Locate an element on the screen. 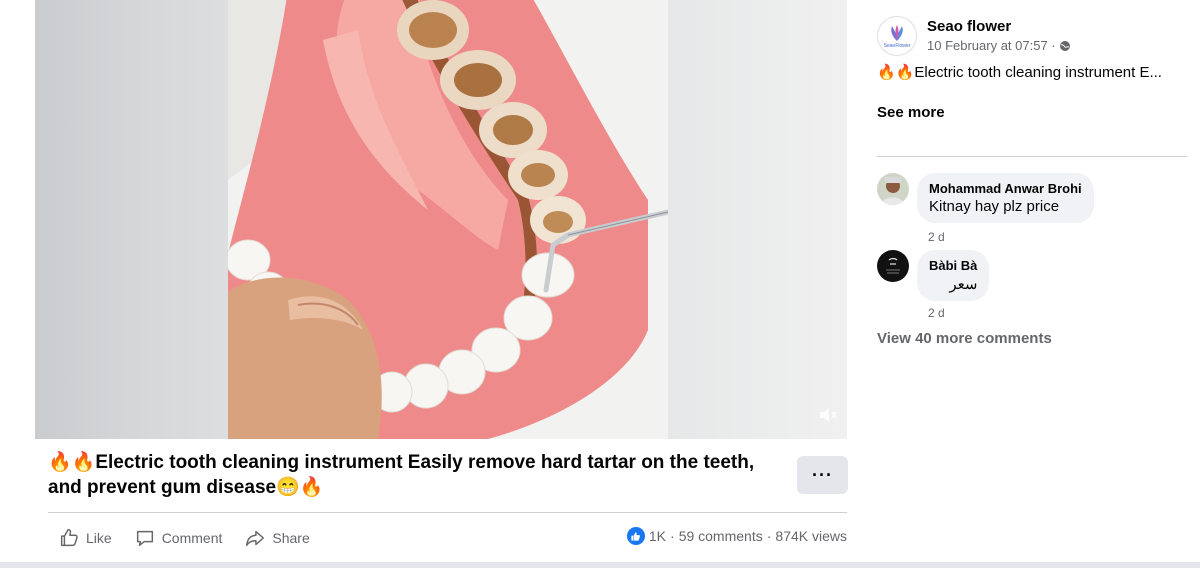 The height and width of the screenshot is (568, 1200). video-blur-right is located at coordinates (757, 219).